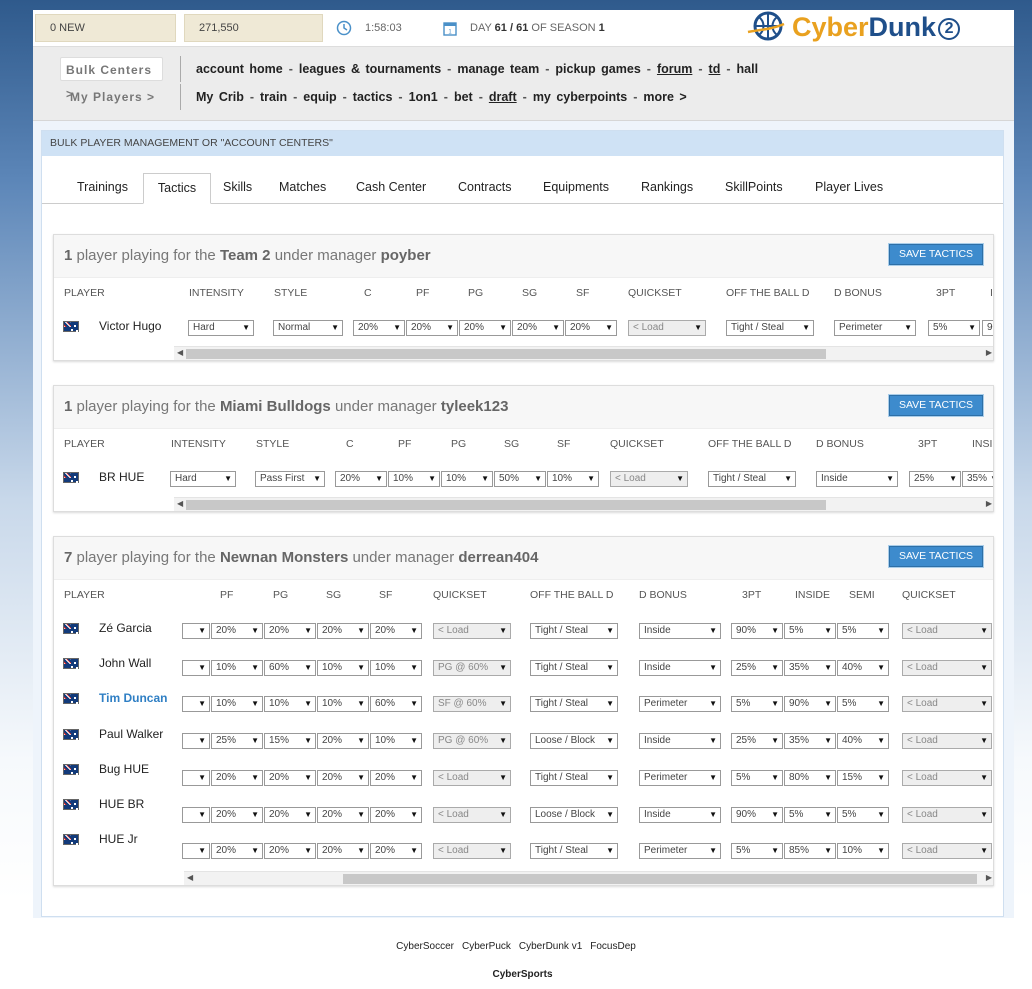  Describe the element at coordinates (550, 946) in the screenshot. I see `footer-link-cyberdunk-v1: CyberDunk v1` at that location.